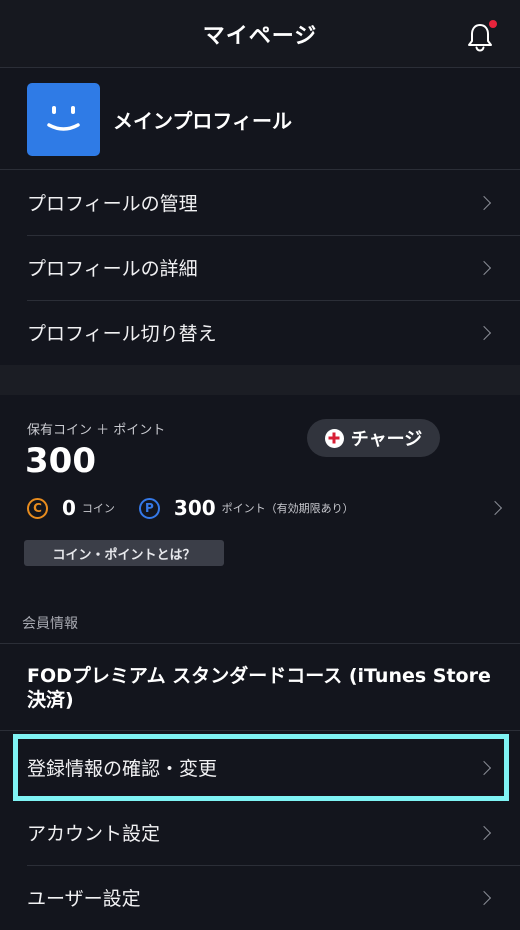 This screenshot has height=930, width=520. What do you see at coordinates (287, 508) in the screenshot?
I see `point-unit: ポイント（有効期限あり）` at bounding box center [287, 508].